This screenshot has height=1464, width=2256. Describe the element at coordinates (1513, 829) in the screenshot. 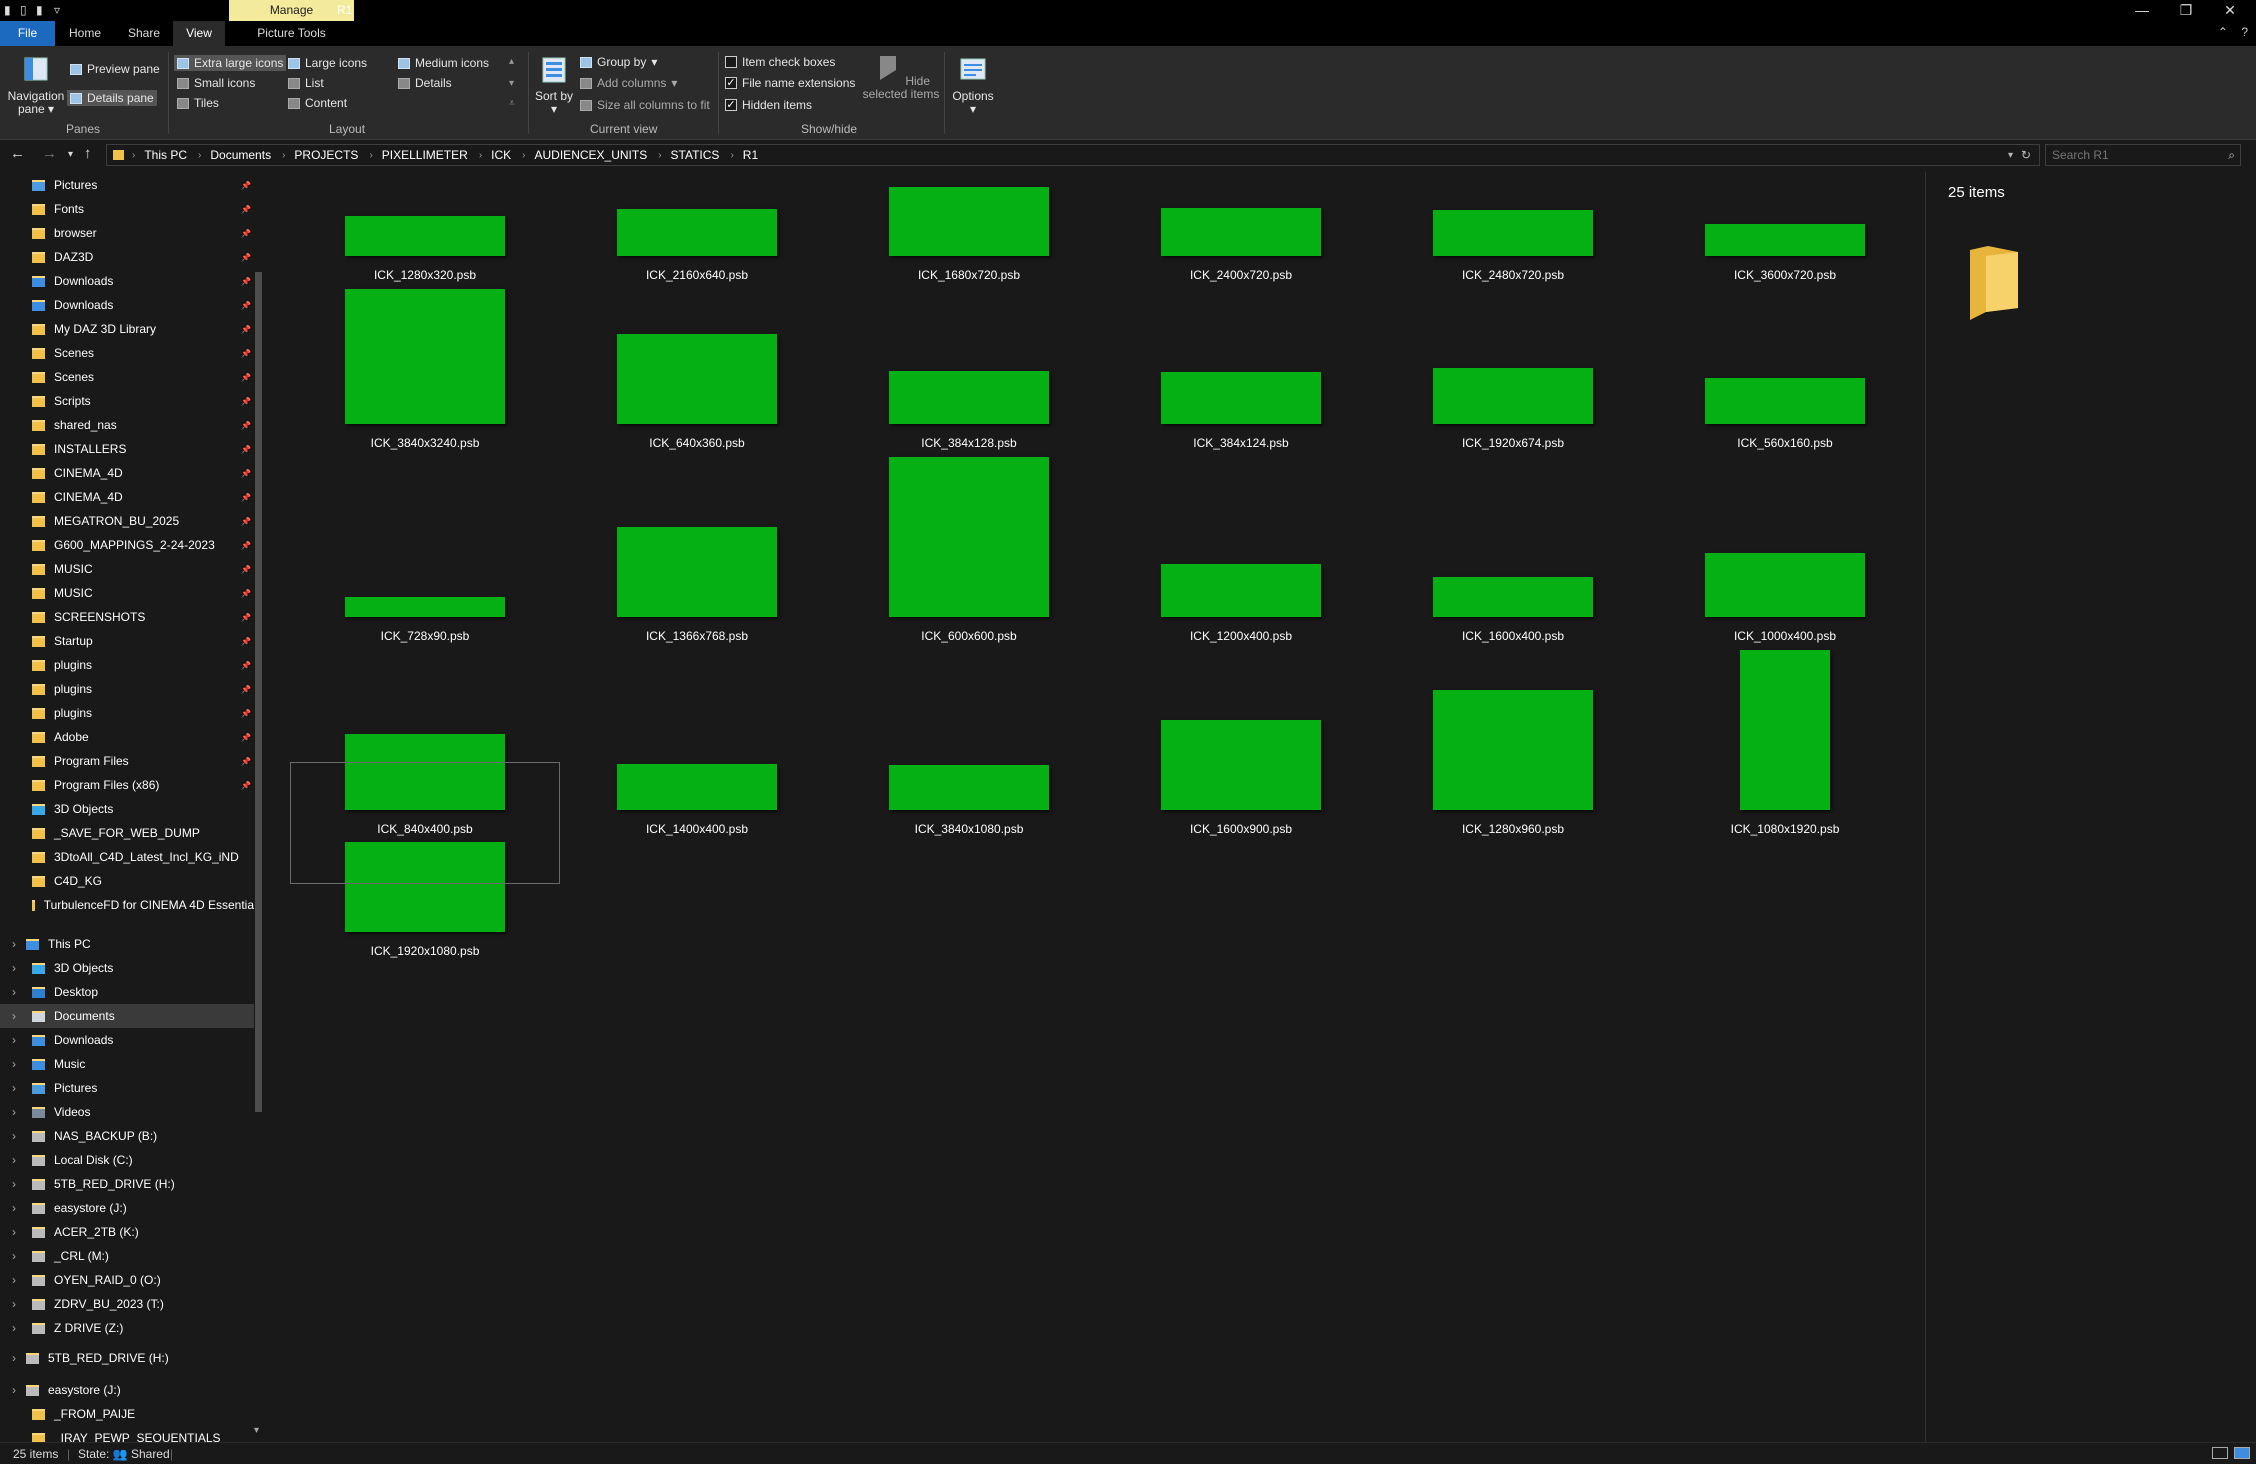

I see `file-name: ICK_1280x960.psb` at that location.